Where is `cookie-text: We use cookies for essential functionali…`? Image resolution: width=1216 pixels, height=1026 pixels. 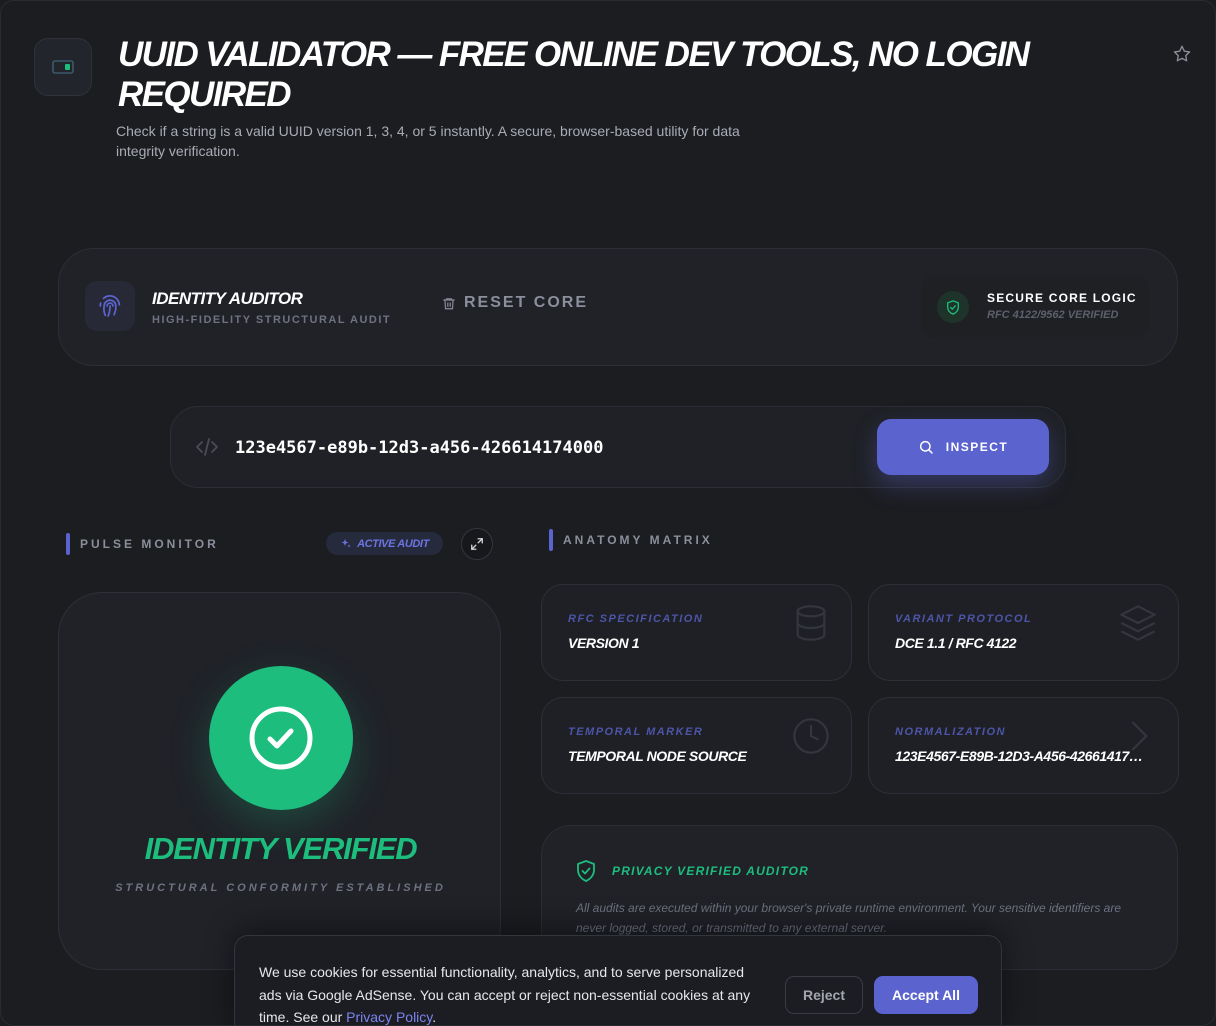 cookie-text: We use cookies for essential functionali… is located at coordinates (514, 993).